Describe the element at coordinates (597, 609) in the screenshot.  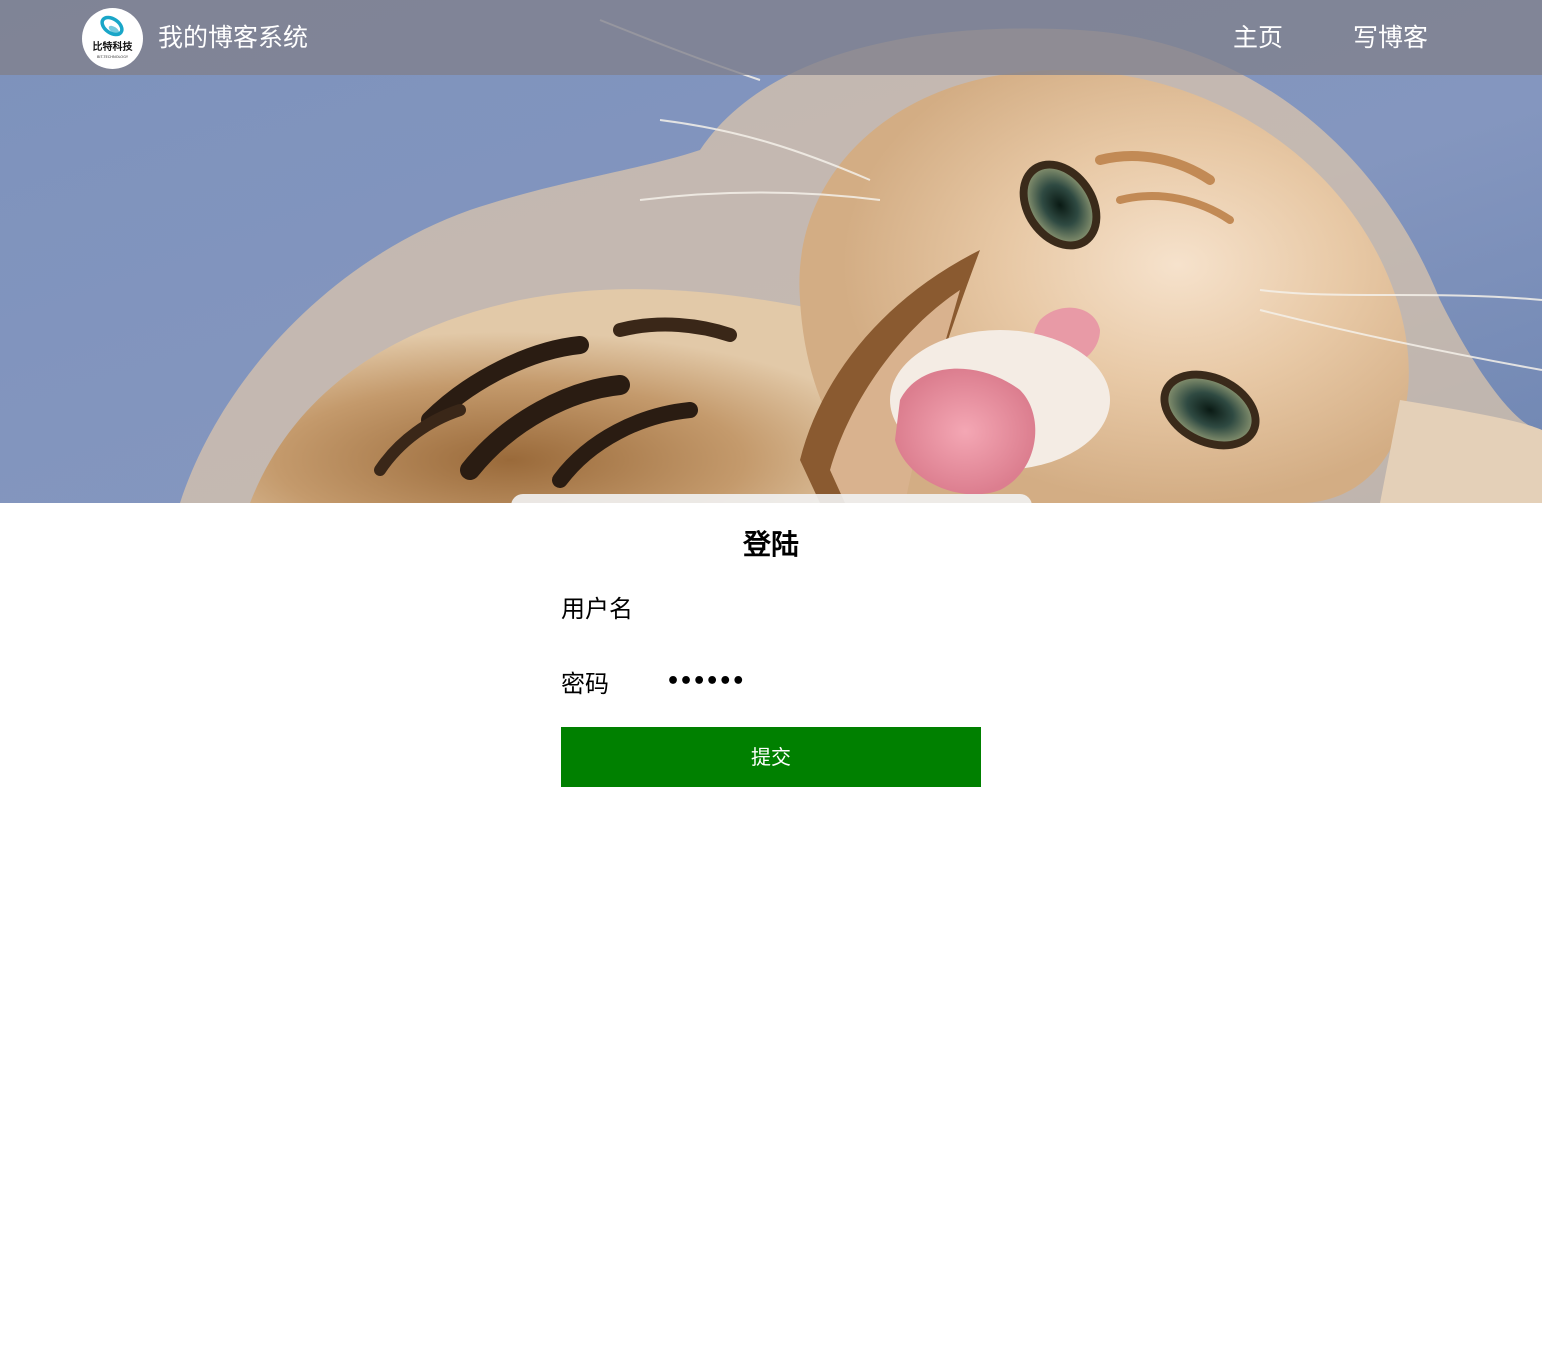
I see `username-label: 用户名` at that location.